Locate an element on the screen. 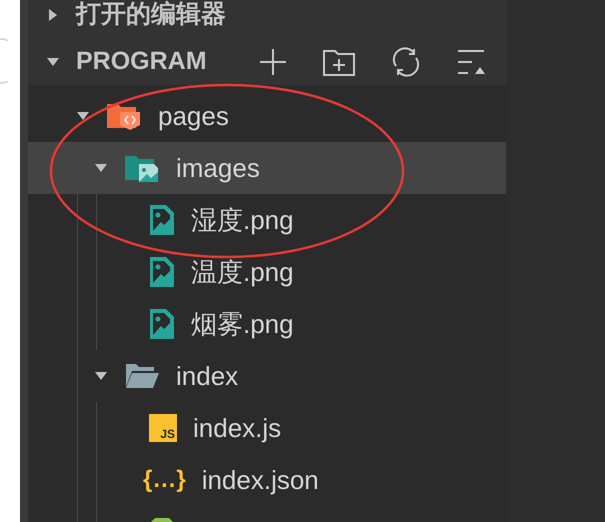 The height and width of the screenshot is (522, 605). circle-edge-drawing is located at coordinates (4, 61).